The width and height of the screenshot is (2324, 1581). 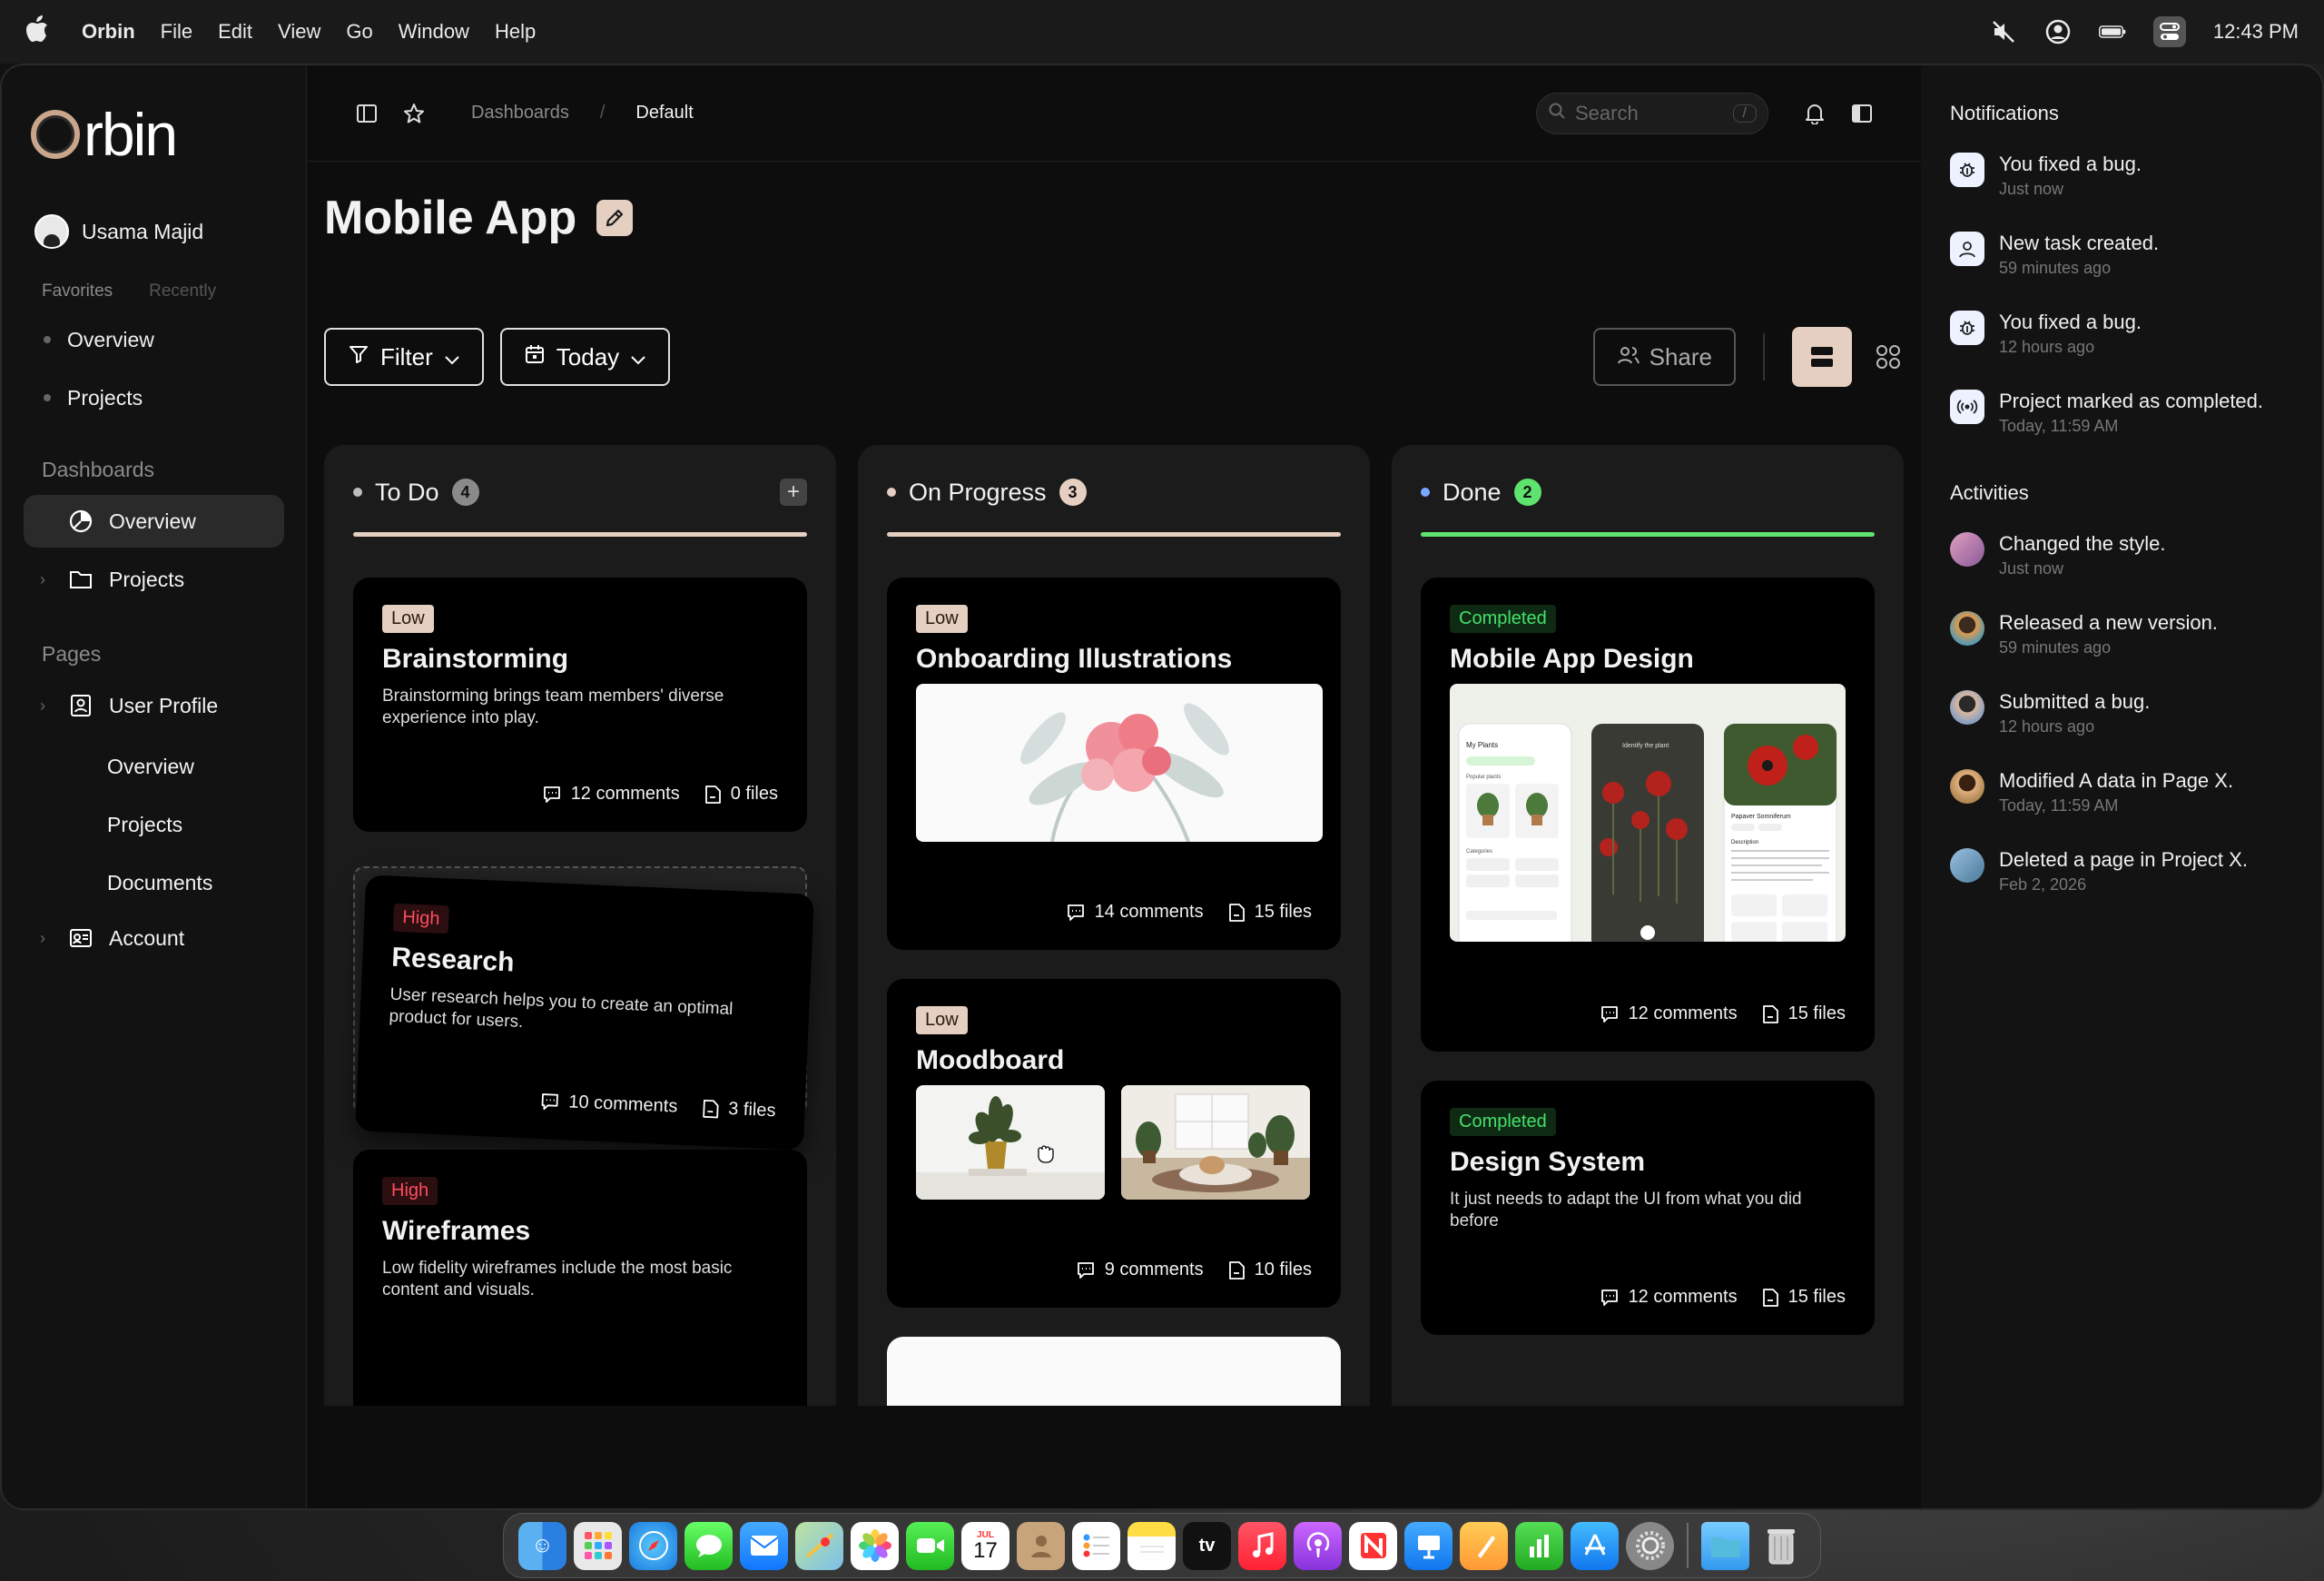 What do you see at coordinates (1269, 1270) in the screenshot?
I see `files-count: 10 files` at bounding box center [1269, 1270].